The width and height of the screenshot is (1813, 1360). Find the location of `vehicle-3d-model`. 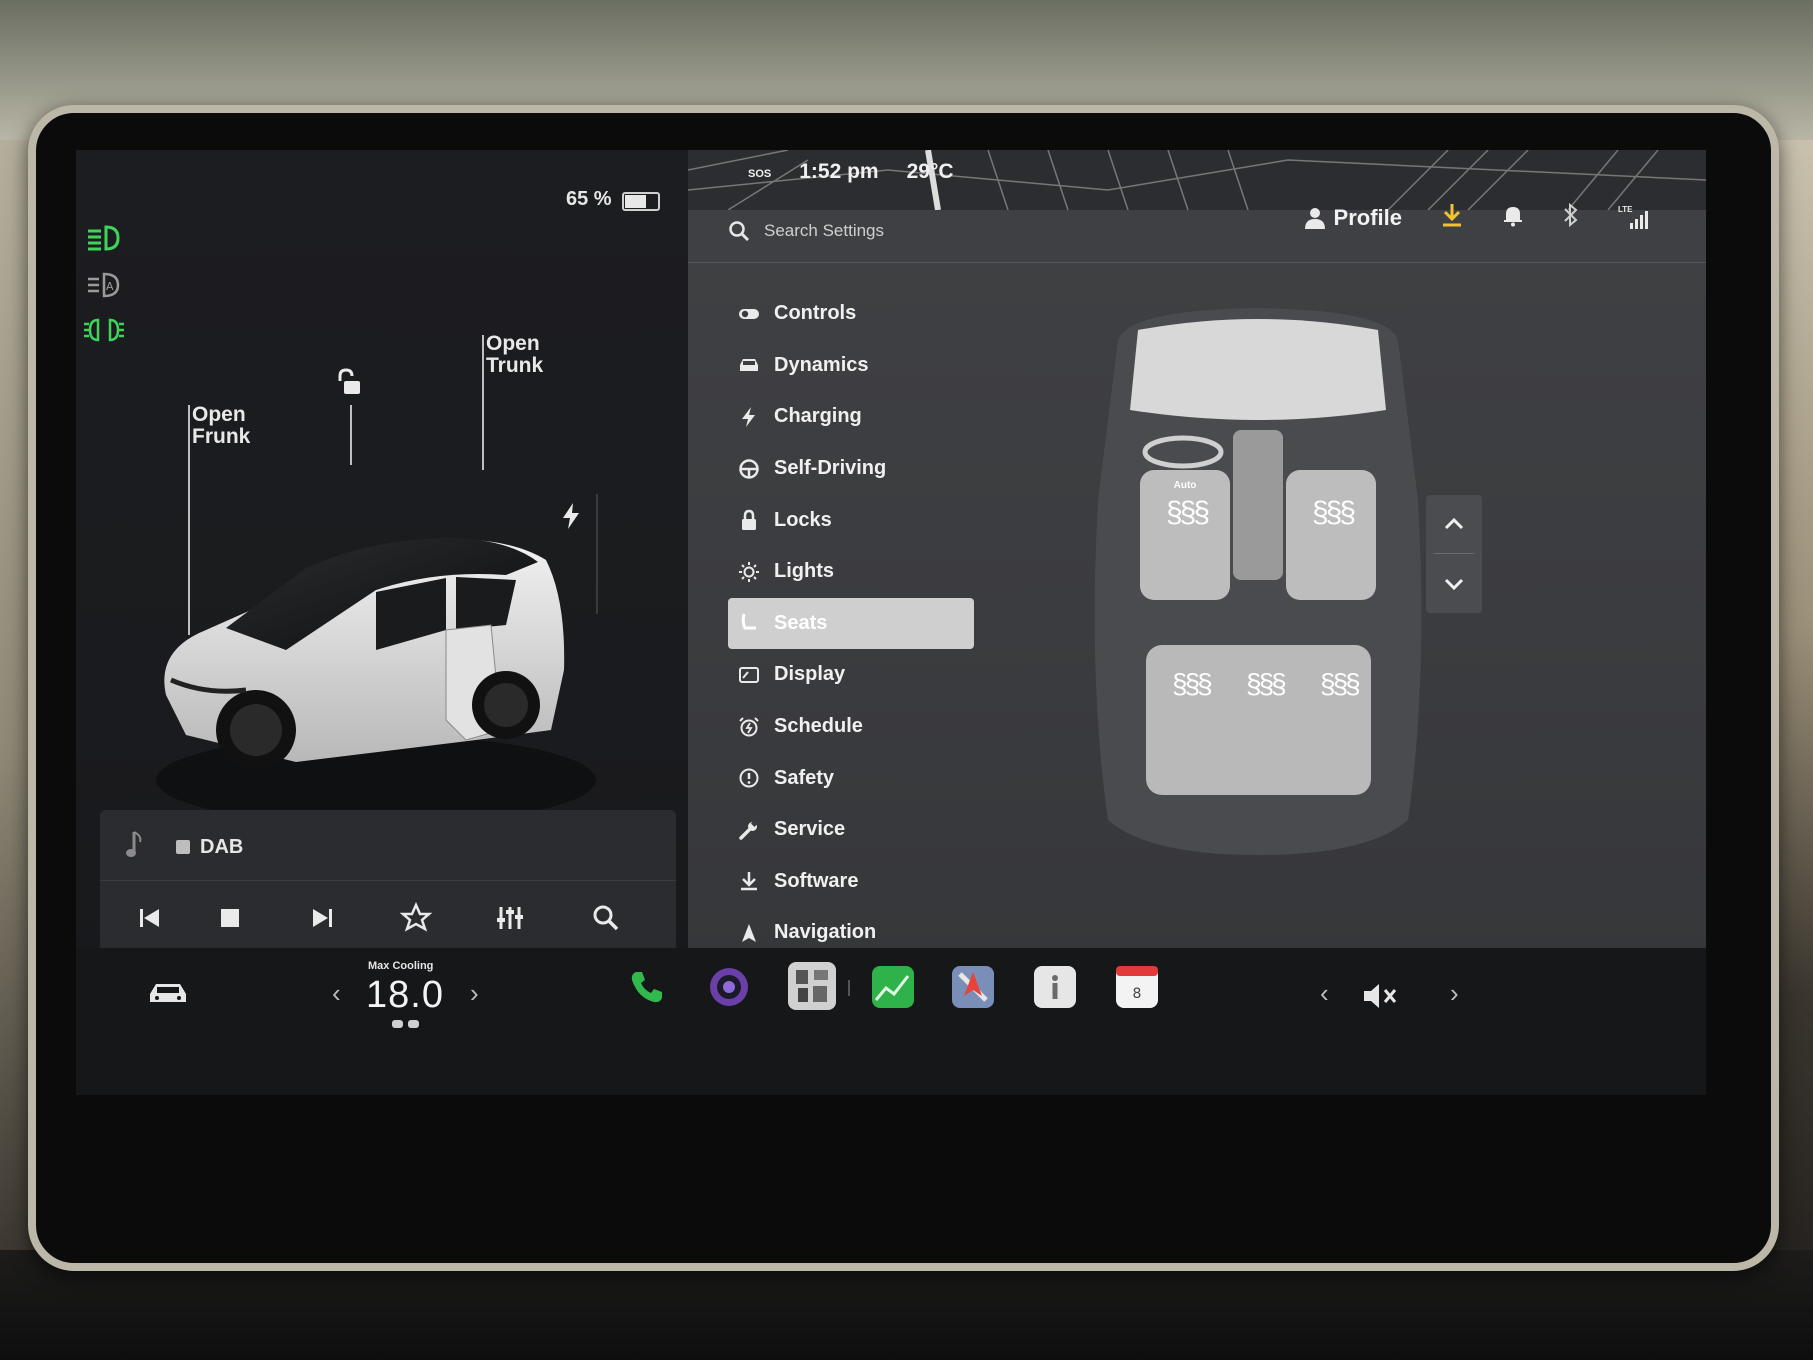

vehicle-3d-model is located at coordinates (381, 660).